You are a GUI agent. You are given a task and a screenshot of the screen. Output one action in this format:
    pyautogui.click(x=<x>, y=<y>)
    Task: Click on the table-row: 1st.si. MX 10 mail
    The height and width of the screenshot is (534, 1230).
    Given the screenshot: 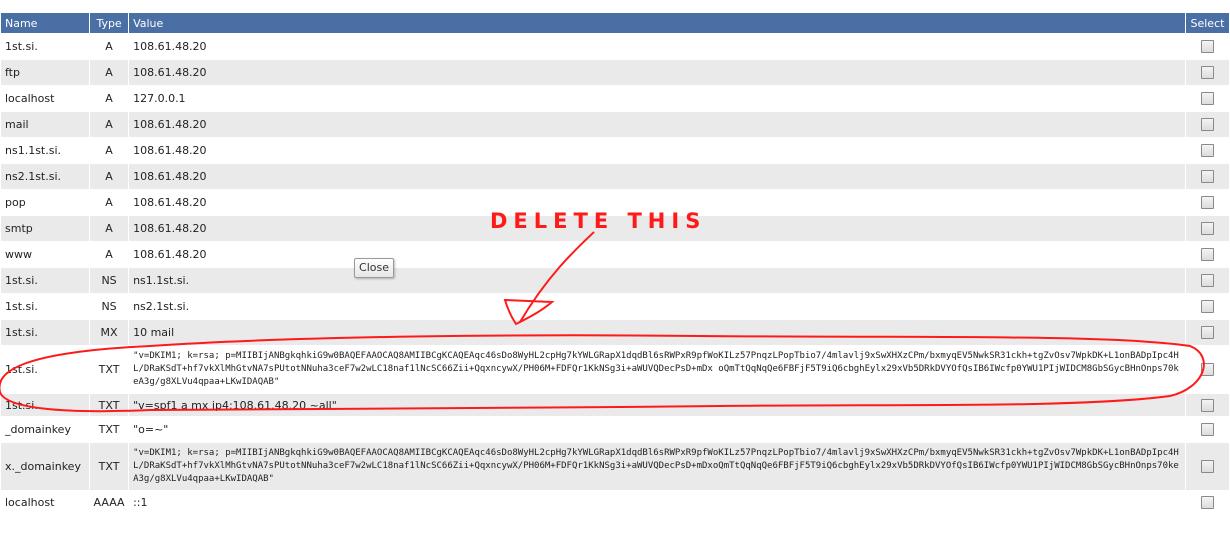 What is the action you would take?
    pyautogui.click(x=615, y=332)
    